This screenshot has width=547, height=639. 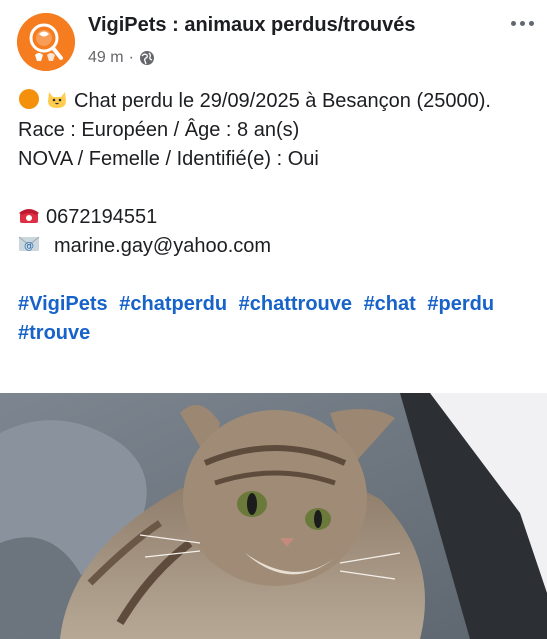 I want to click on hashtag-chat: #chat, so click(x=390, y=304).